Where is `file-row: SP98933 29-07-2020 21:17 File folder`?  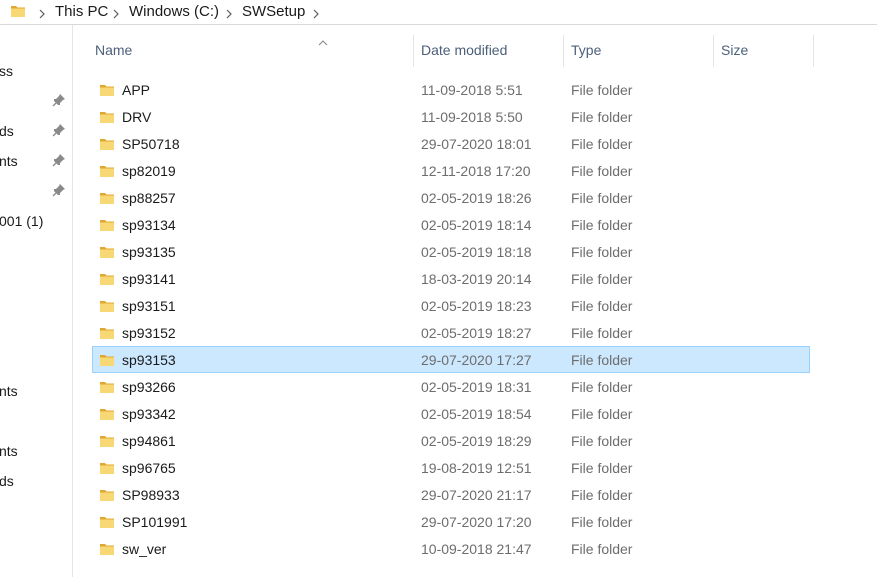
file-row: SP98933 29-07-2020 21:17 File folder is located at coordinates (451, 494).